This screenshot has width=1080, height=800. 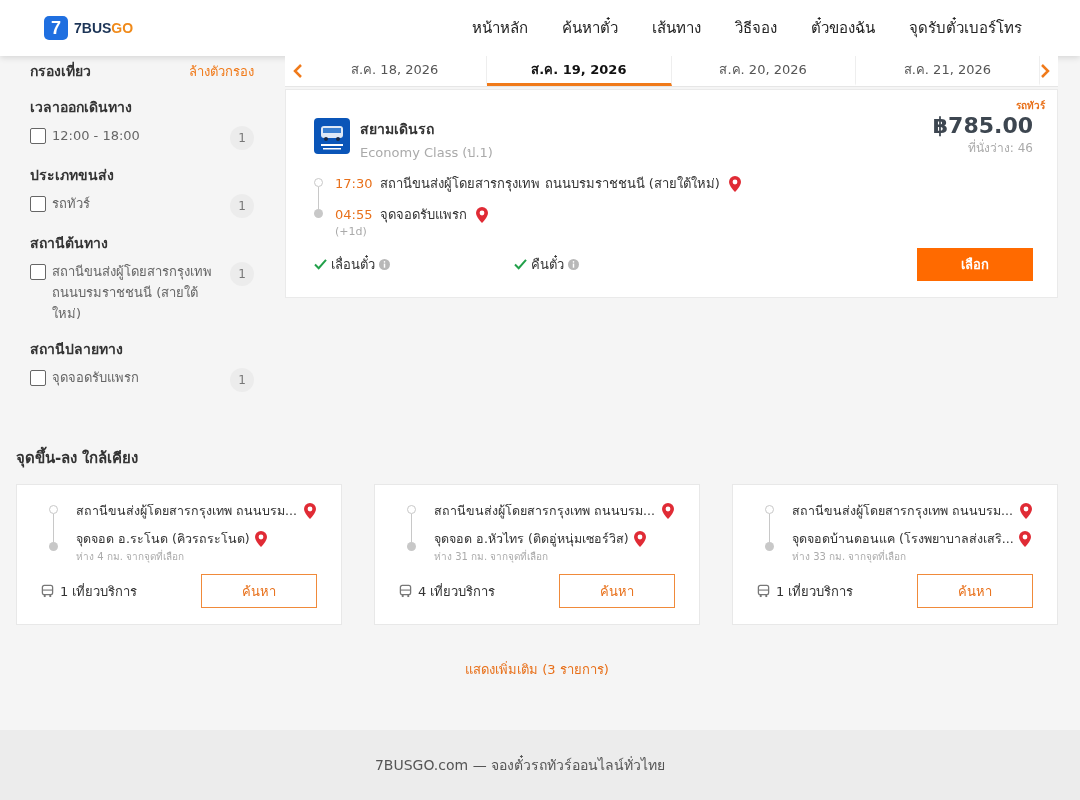 What do you see at coordinates (537, 458) in the screenshot?
I see `section-title: จุดขึ้น-ลง ใกล้เคียง` at bounding box center [537, 458].